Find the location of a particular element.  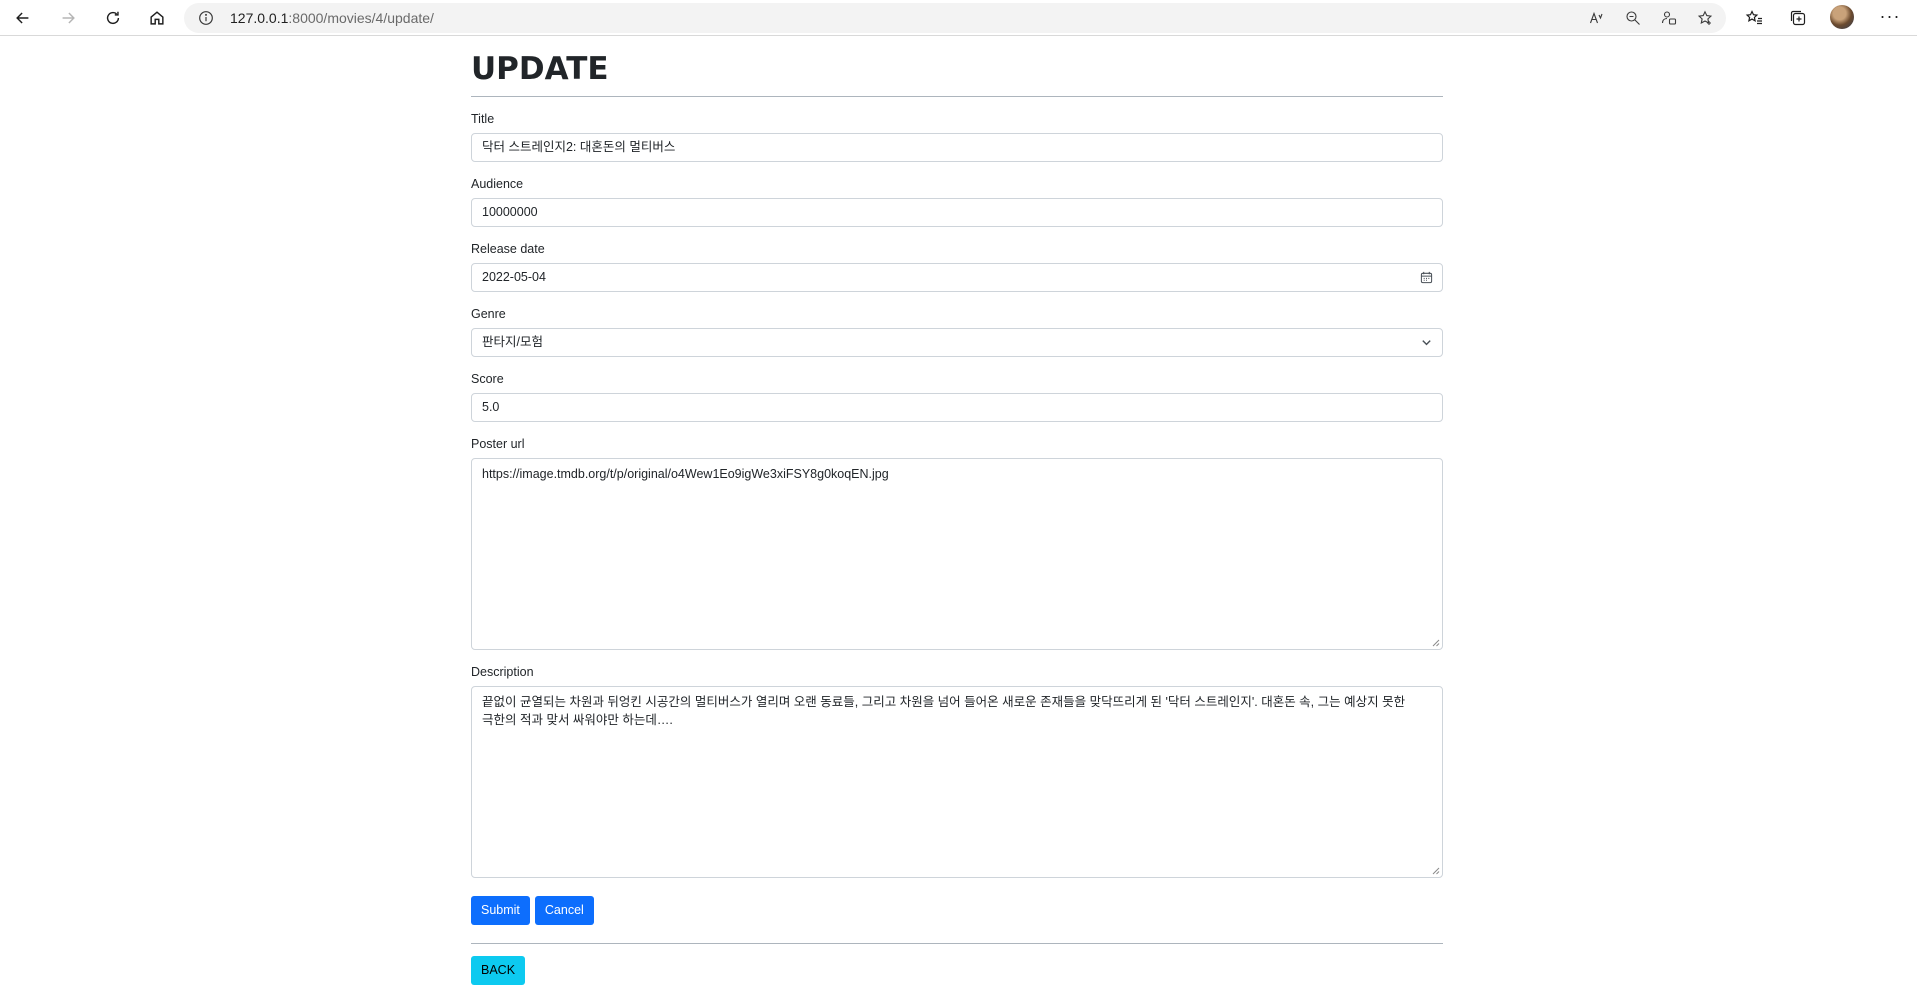

title-label: Title is located at coordinates (483, 119).